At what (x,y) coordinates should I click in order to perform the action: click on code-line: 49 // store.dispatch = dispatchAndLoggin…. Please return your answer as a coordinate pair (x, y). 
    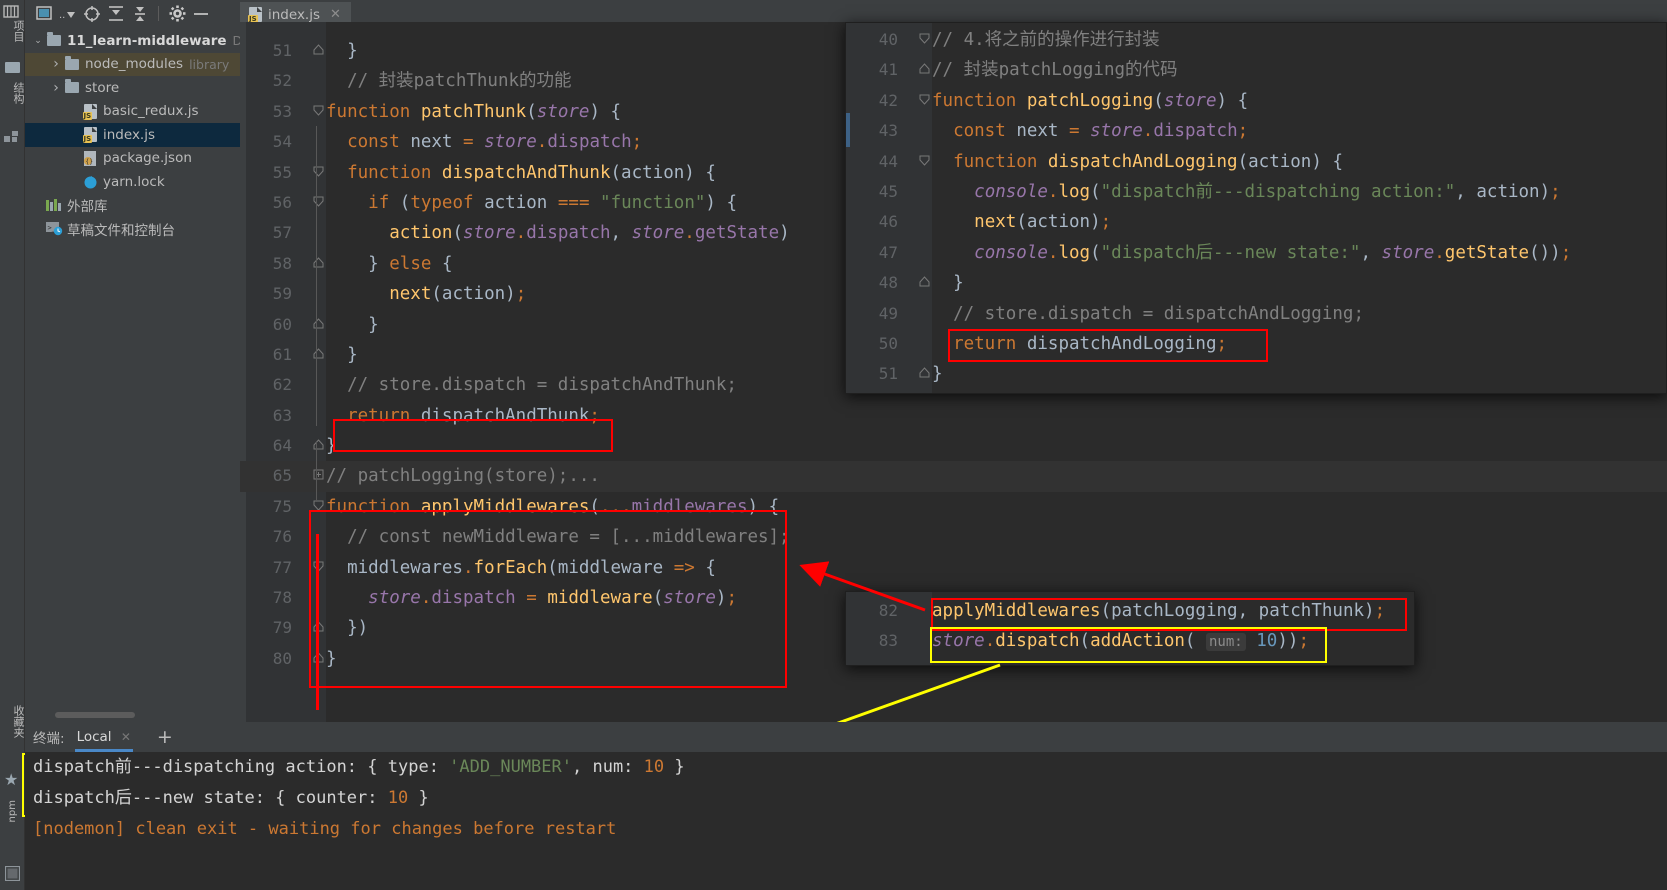
    Looking at the image, I should click on (1256, 314).